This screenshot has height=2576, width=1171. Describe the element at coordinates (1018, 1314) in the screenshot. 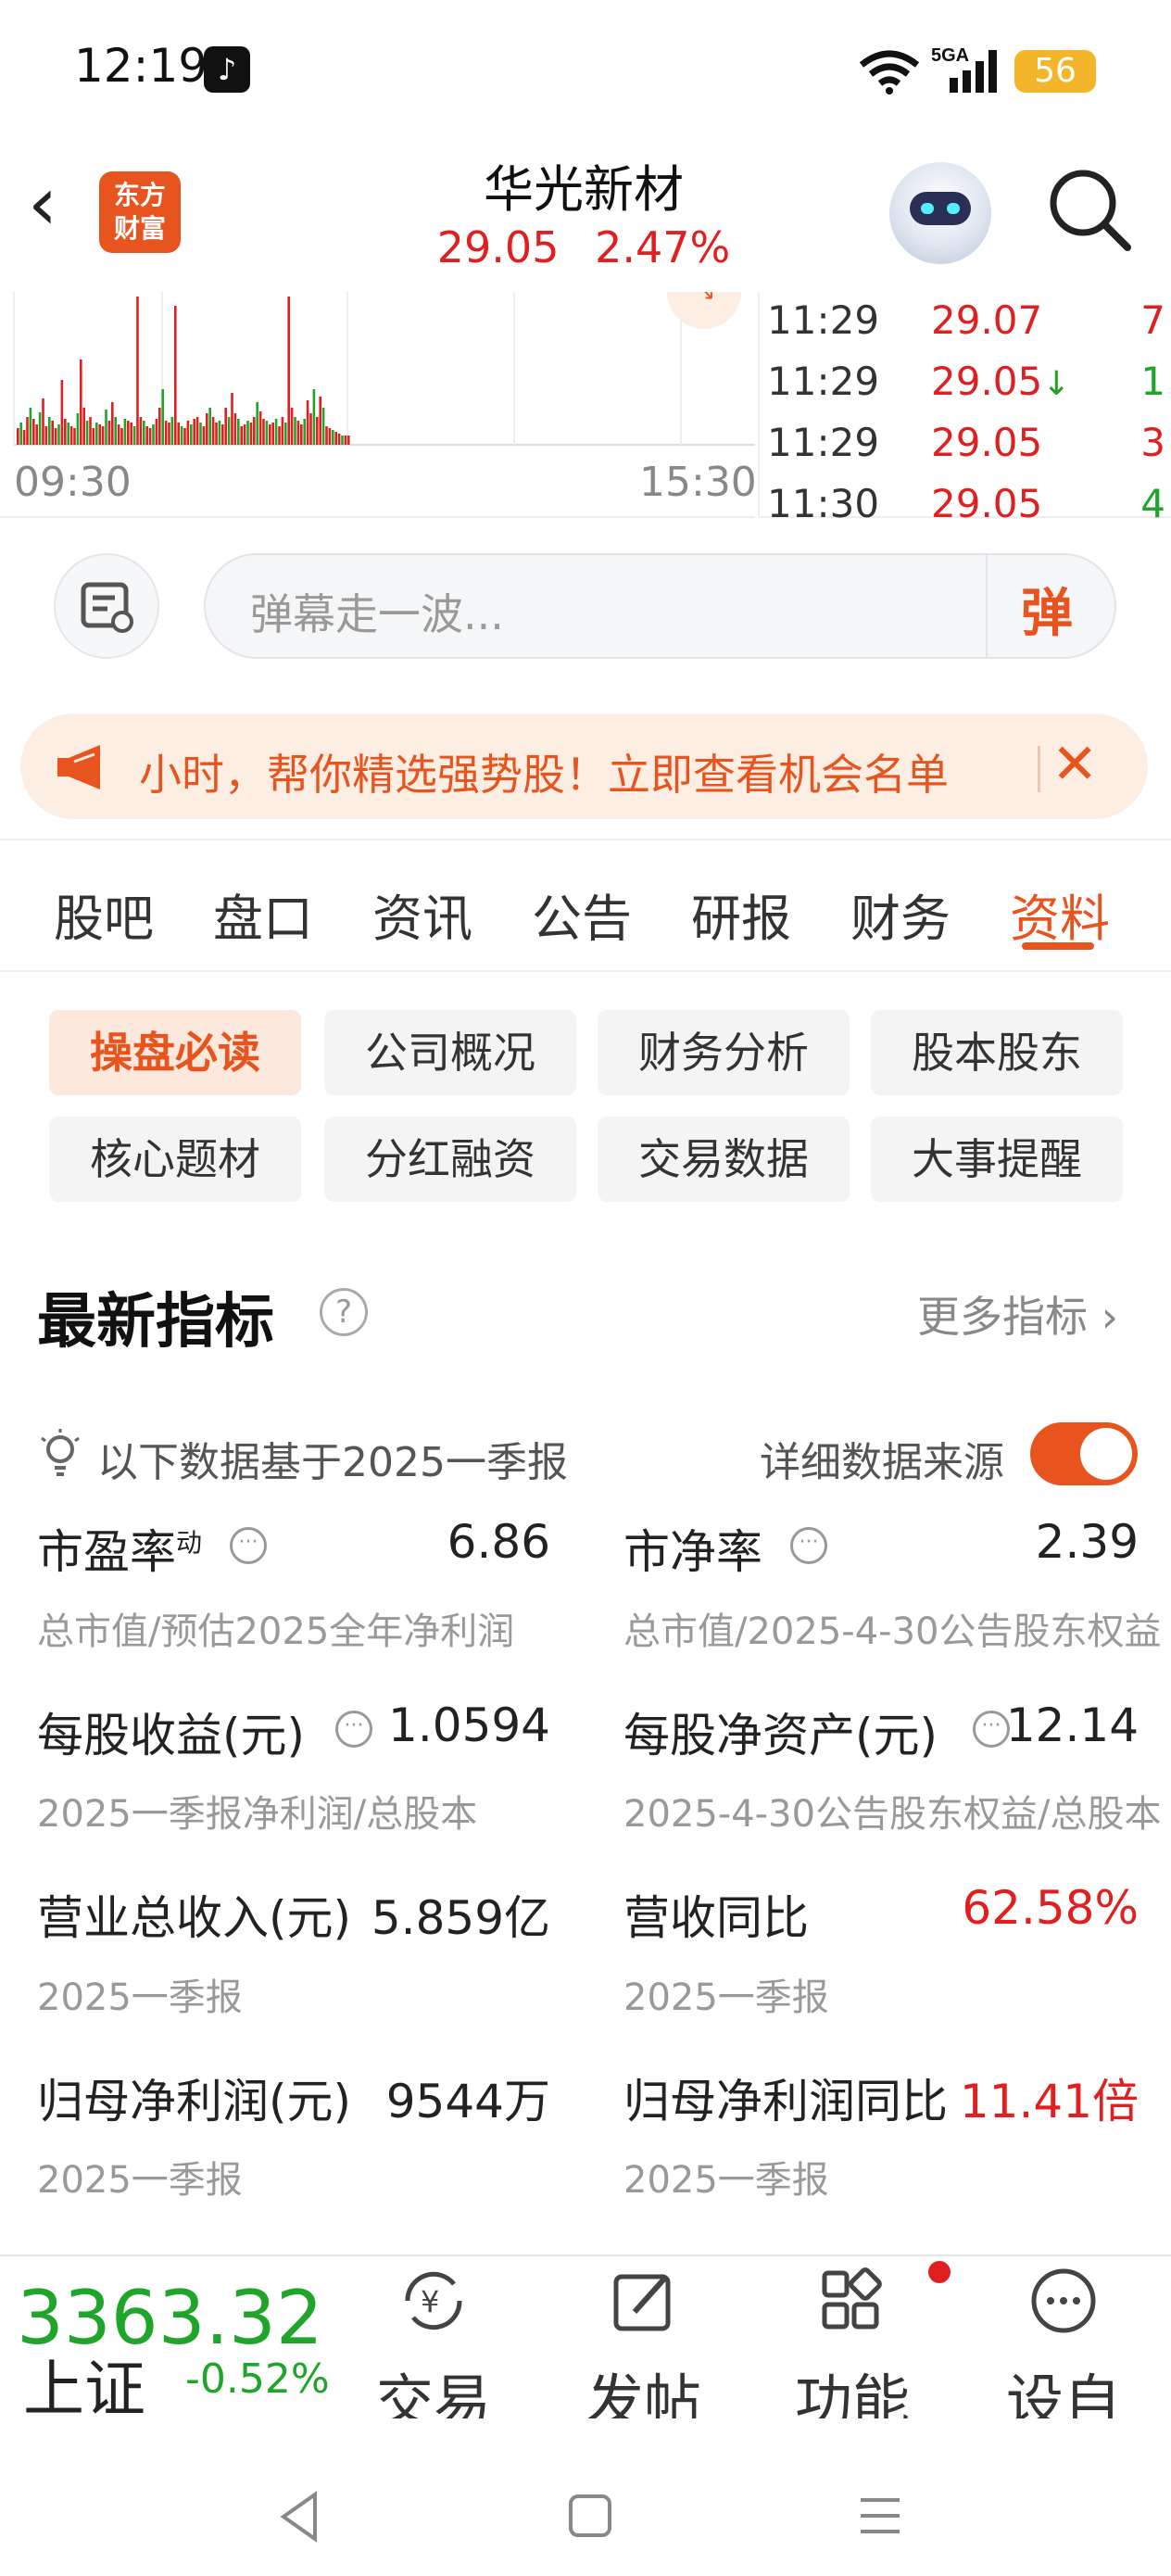

I see `more-indicators-link: 更多指标 ›` at that location.